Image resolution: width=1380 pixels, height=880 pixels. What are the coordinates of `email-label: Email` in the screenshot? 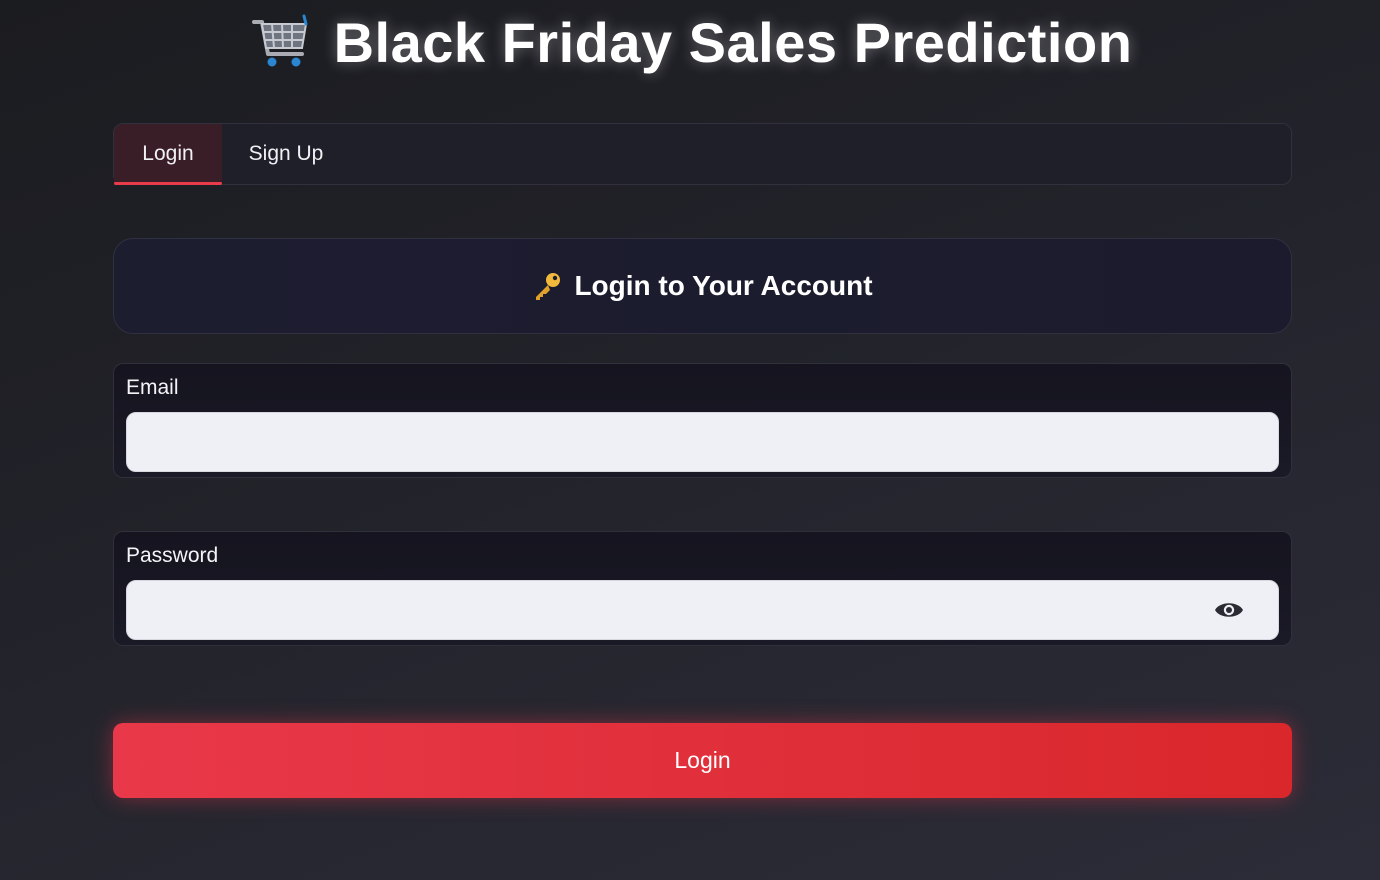 It's located at (152, 387).